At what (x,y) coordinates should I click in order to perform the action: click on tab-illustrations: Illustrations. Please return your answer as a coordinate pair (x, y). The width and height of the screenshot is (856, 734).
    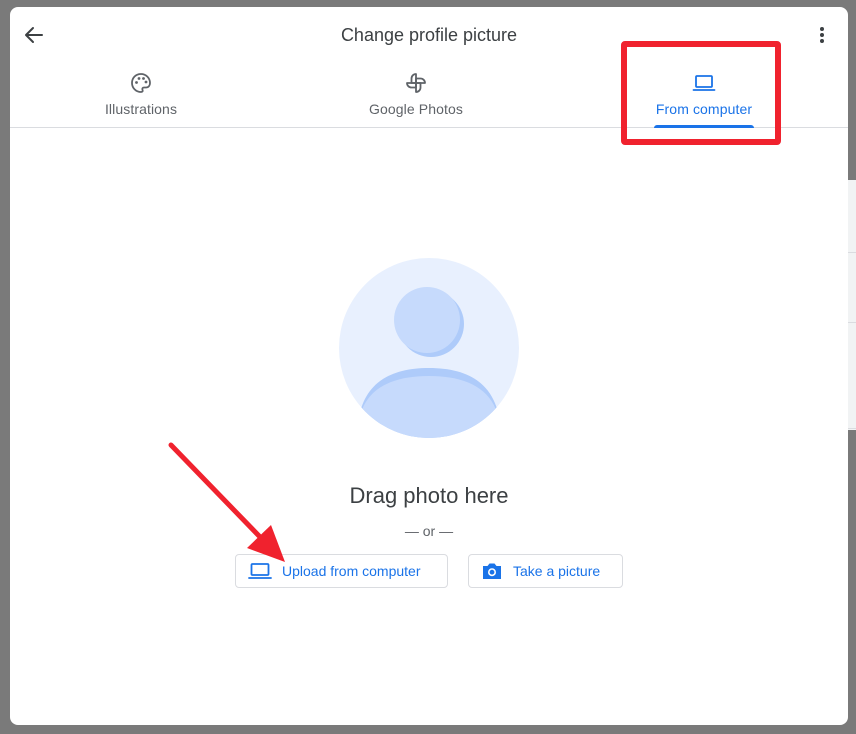
    Looking at the image, I should click on (141, 97).